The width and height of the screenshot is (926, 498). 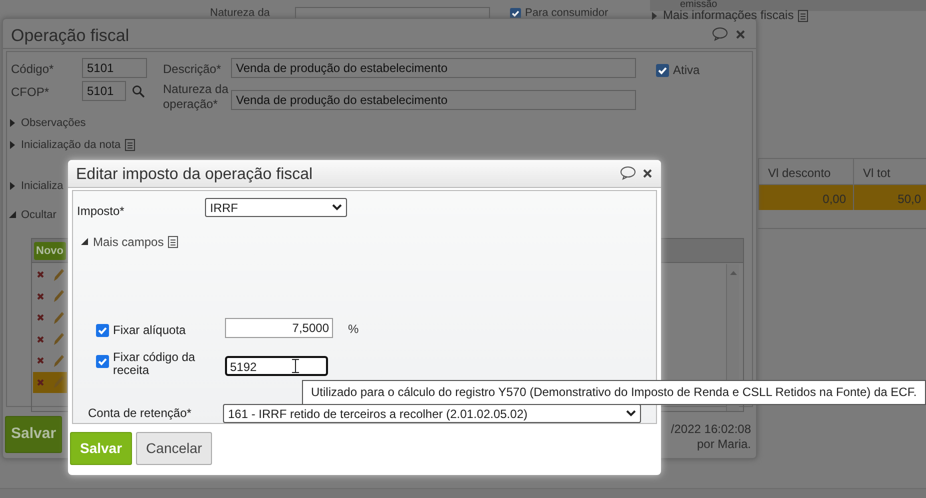 I want to click on table-row, so click(x=50, y=382).